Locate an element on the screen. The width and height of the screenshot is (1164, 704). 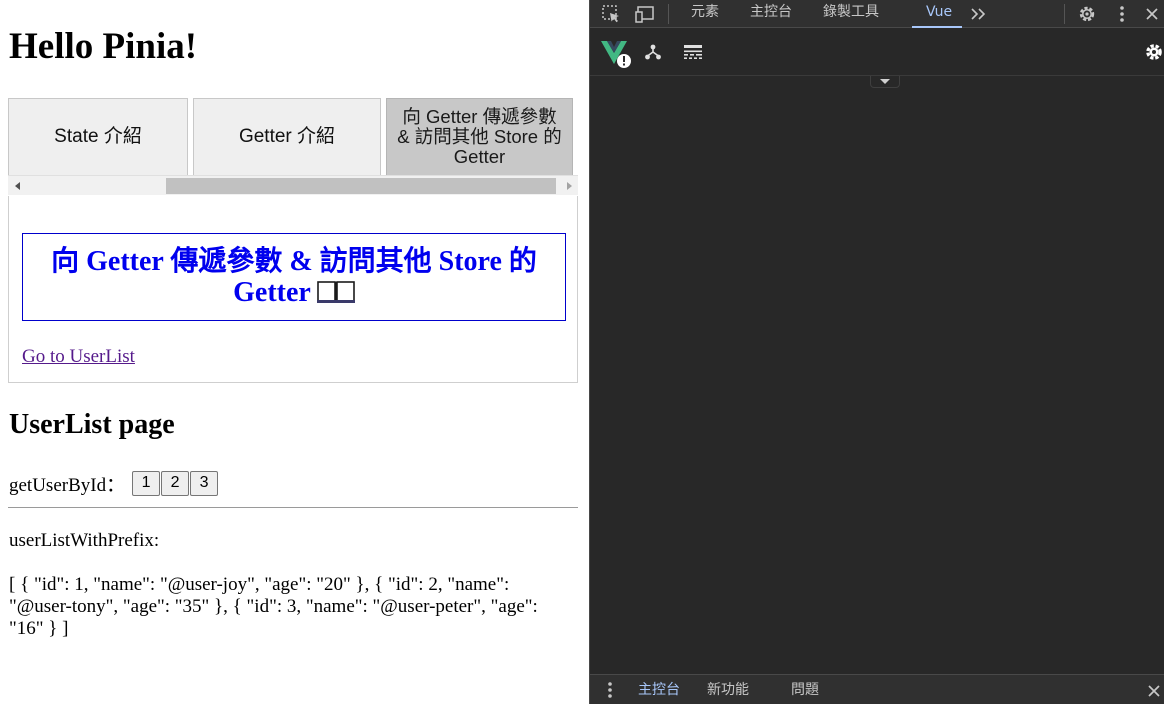
kebab-menu-icon is located at coordinates (1122, 14).